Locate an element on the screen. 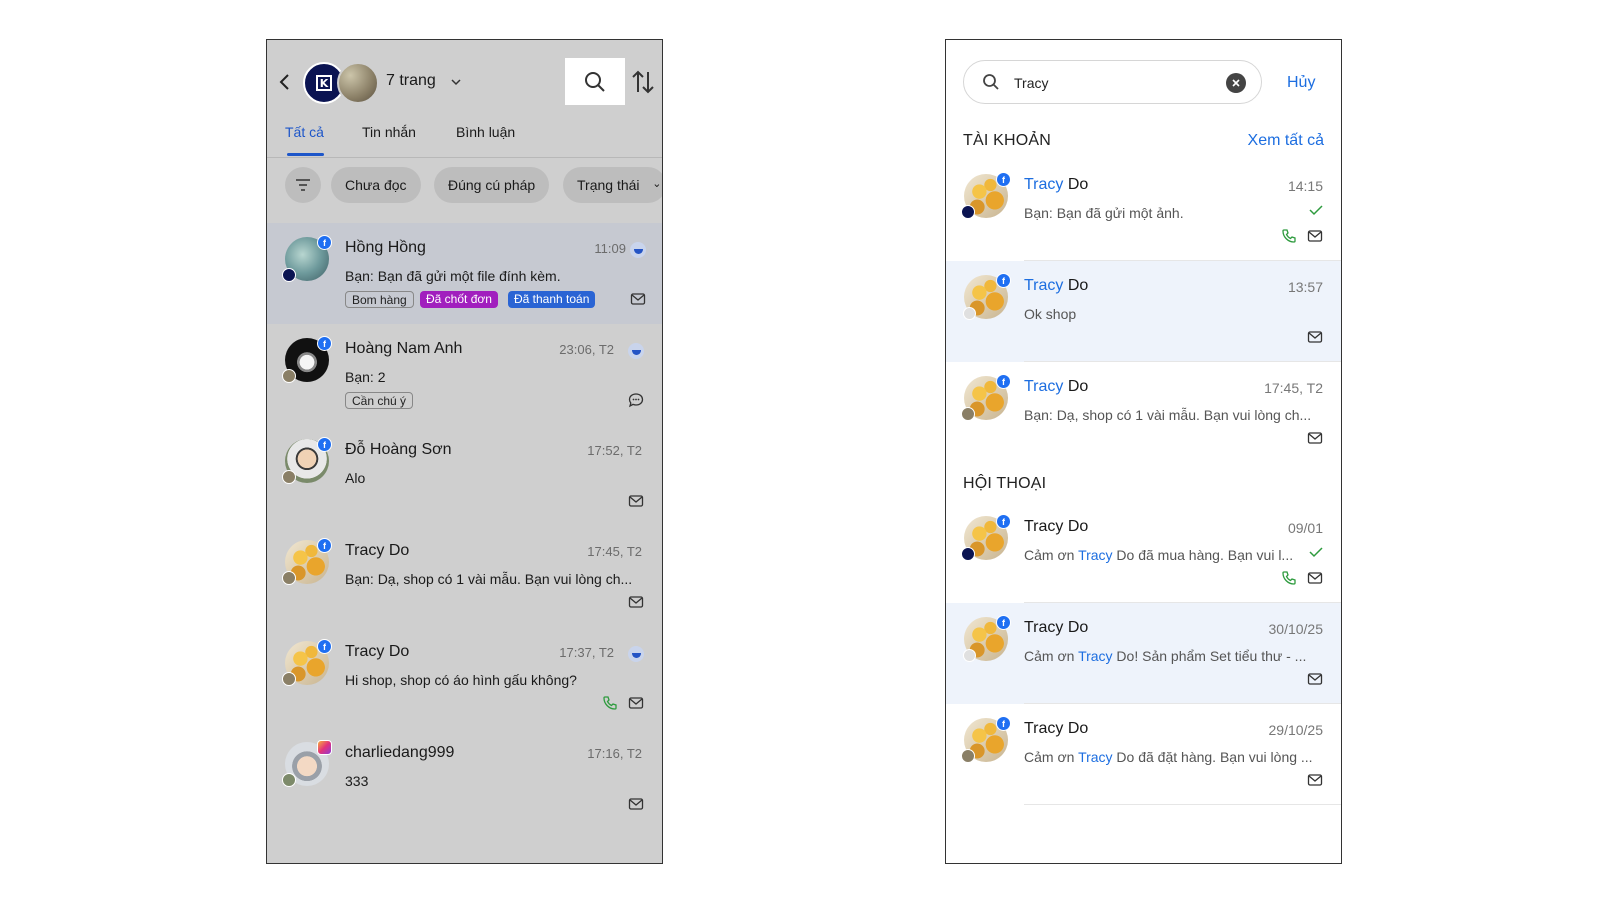 The image size is (1600, 900). search-bar: Tracy is located at coordinates (1112, 82).